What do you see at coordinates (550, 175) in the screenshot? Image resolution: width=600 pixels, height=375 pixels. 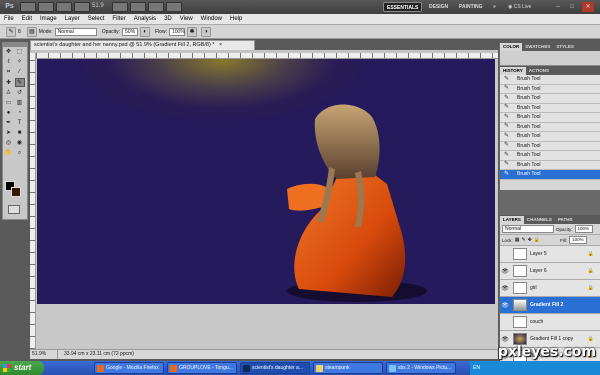 I see `history-item-current: ✎ Brush Tool` at bounding box center [550, 175].